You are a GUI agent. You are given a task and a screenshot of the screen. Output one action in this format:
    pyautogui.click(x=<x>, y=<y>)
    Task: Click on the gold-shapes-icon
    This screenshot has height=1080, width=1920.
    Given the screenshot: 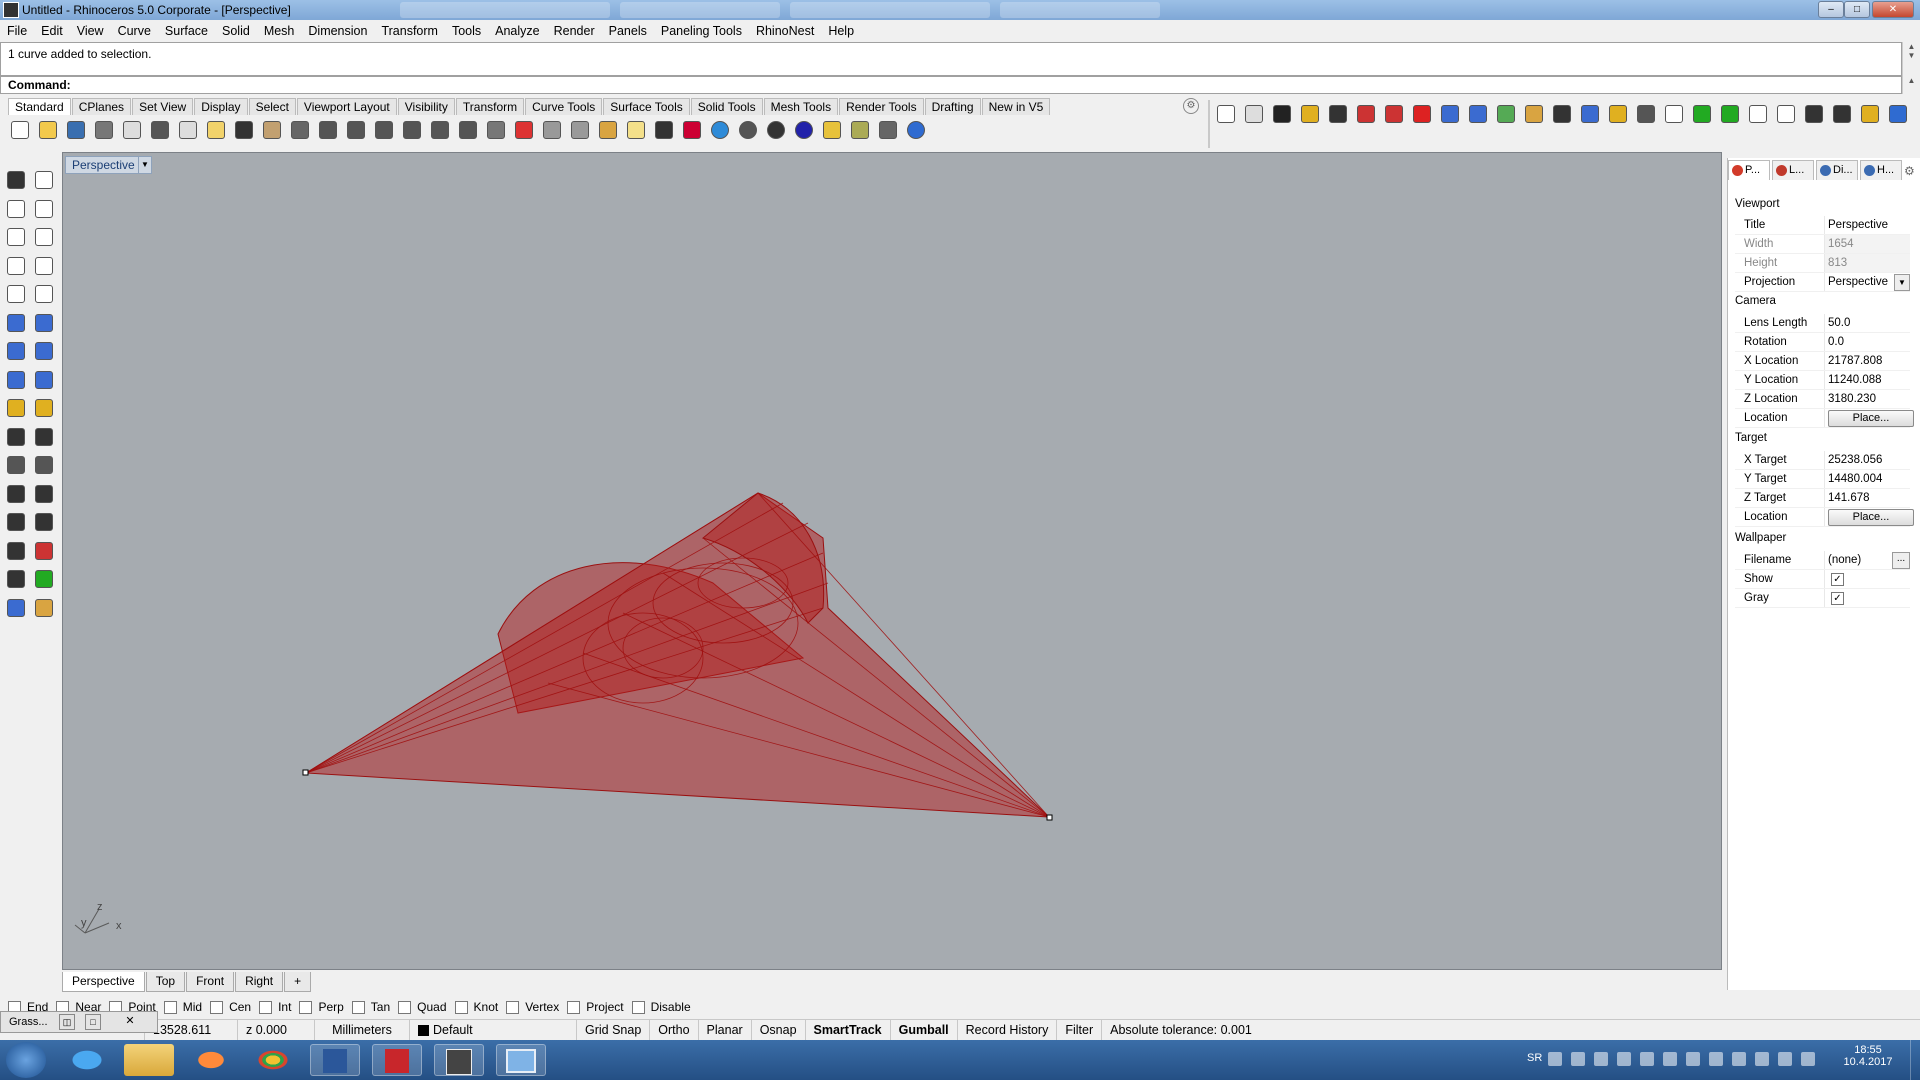 What is the action you would take?
    pyautogui.click(x=1365, y=113)
    